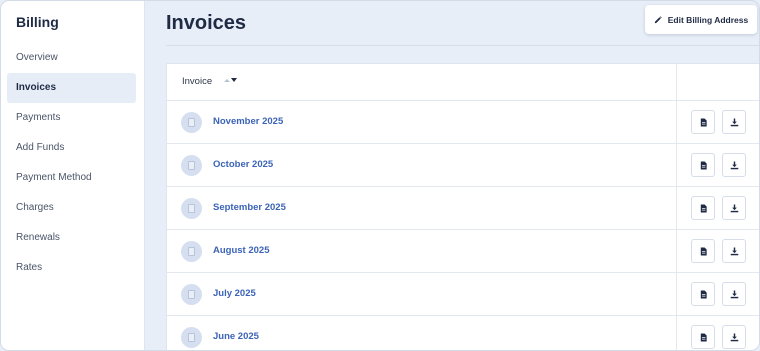 This screenshot has width=760, height=351. I want to click on table-row: July 2025, so click(463, 294).